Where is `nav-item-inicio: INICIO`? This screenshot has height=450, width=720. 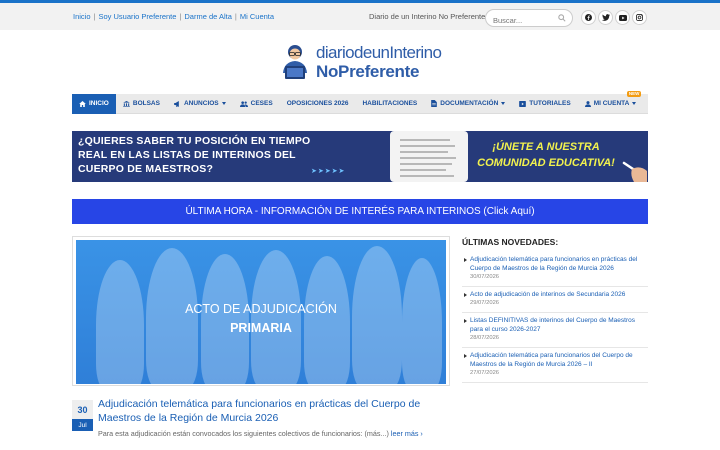 nav-item-inicio: INICIO is located at coordinates (94, 103).